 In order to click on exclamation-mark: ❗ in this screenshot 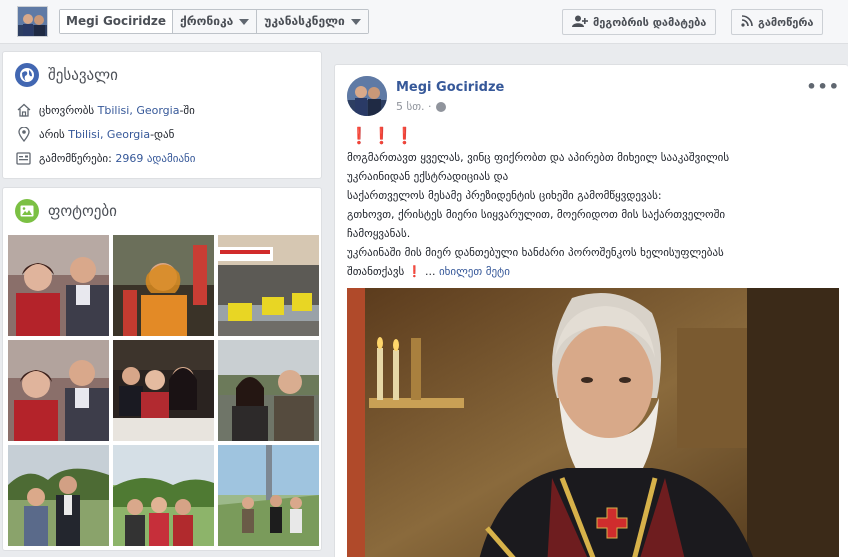, I will do `click(414, 271)`.